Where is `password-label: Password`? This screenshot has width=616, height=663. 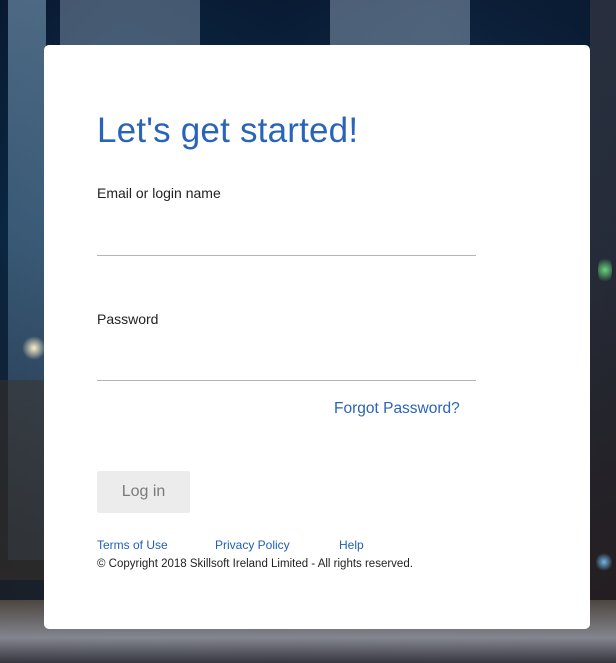 password-label: Password is located at coordinates (128, 319).